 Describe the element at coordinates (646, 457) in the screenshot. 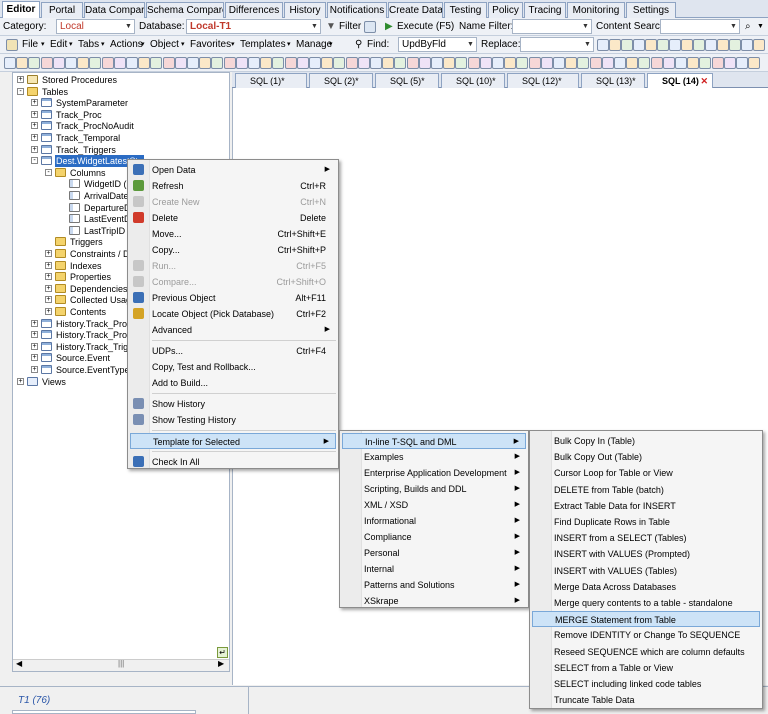

I see `template-item: Bulk Copy Out (Table)` at that location.